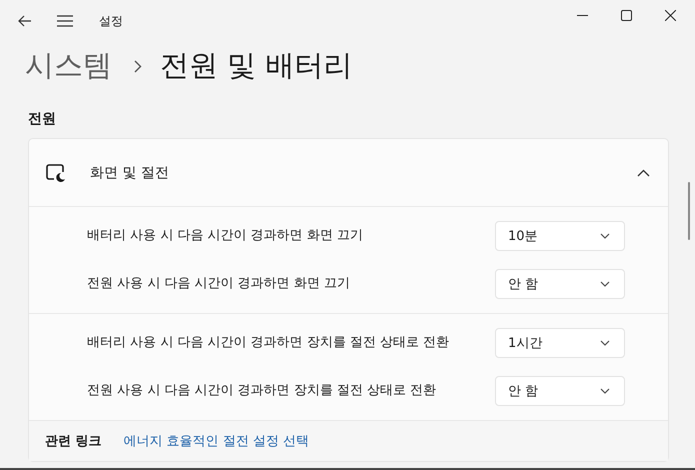 The image size is (695, 470). What do you see at coordinates (256, 65) in the screenshot?
I see `page-title: 전원 및 배터리` at bounding box center [256, 65].